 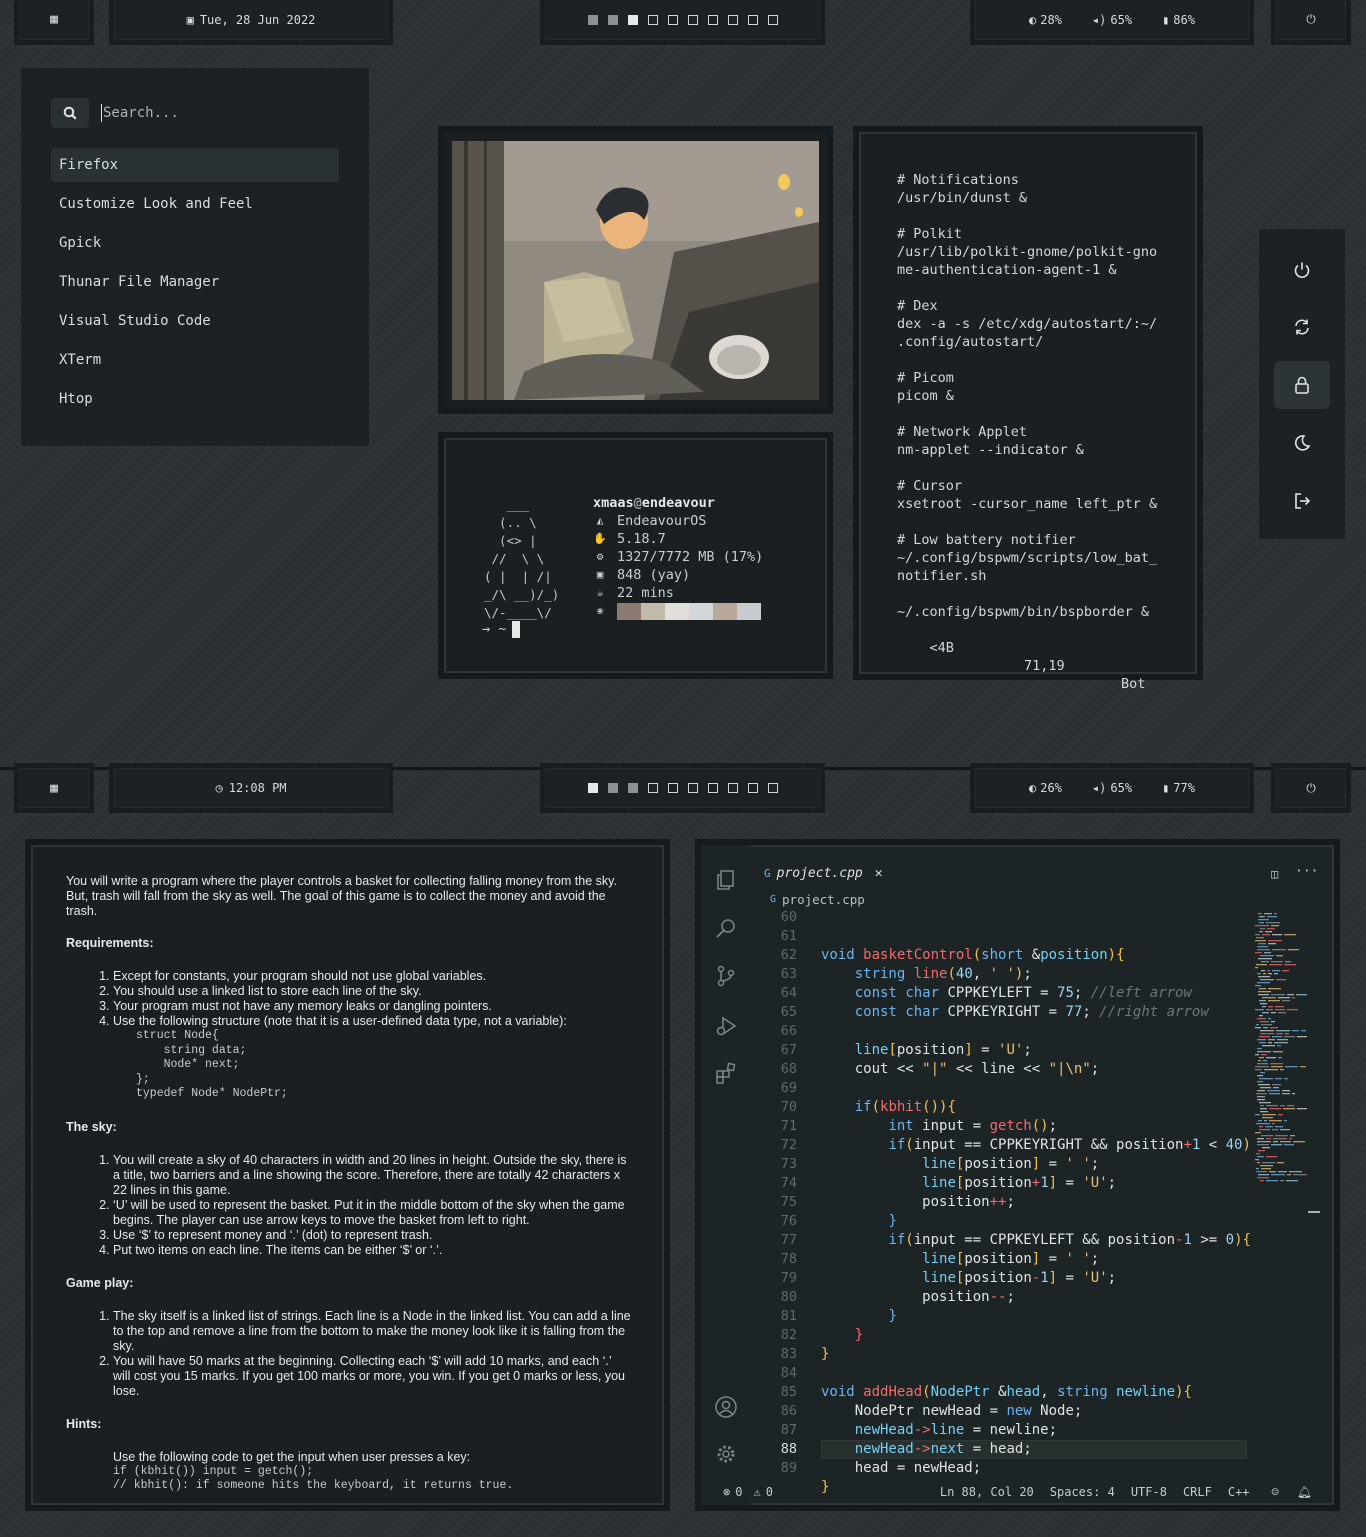 What do you see at coordinates (1302, 327) in the screenshot?
I see `reboot-button` at bounding box center [1302, 327].